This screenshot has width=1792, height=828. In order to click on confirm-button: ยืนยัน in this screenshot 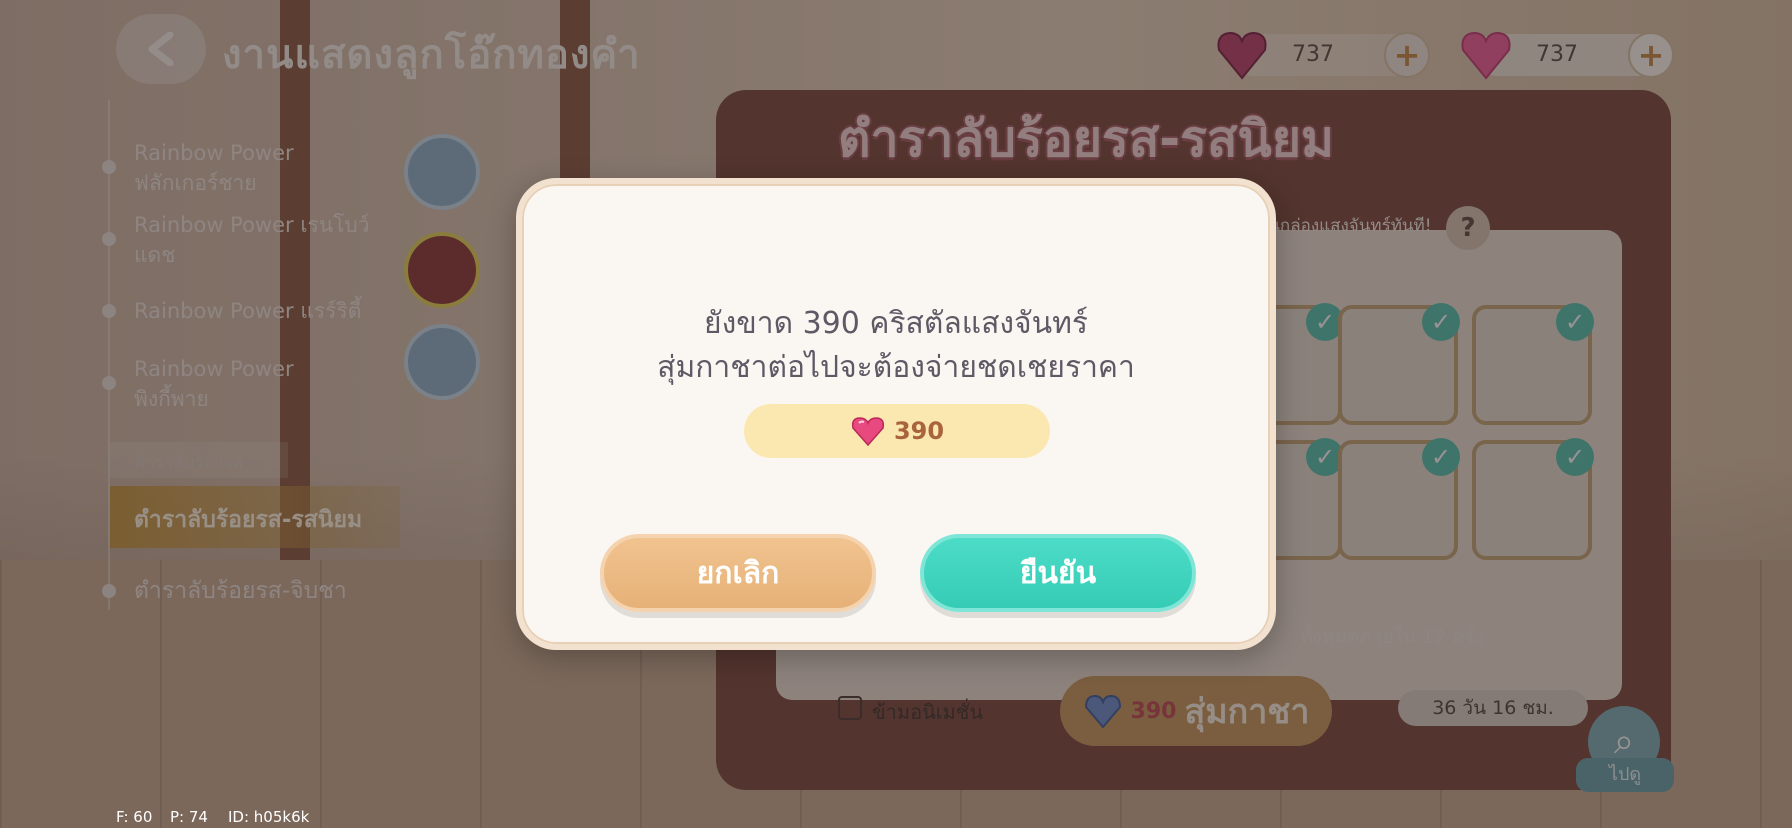, I will do `click(1058, 573)`.